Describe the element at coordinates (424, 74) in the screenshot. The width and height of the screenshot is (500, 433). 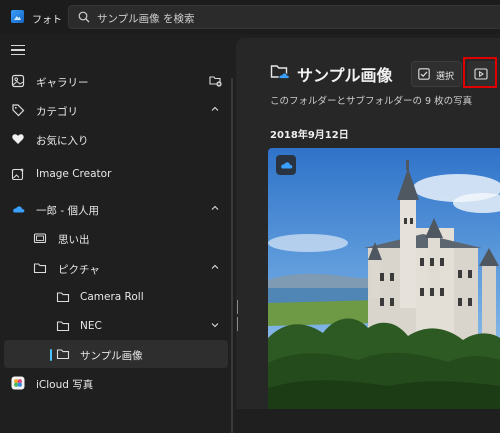
I see `checkbox-icon` at that location.